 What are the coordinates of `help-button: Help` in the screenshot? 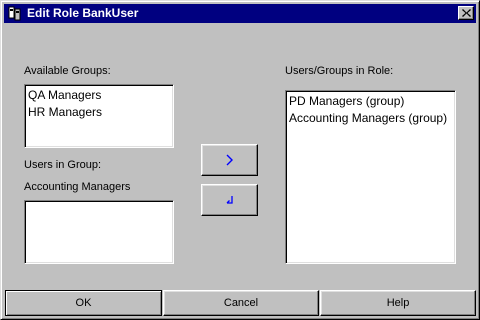 It's located at (398, 303).